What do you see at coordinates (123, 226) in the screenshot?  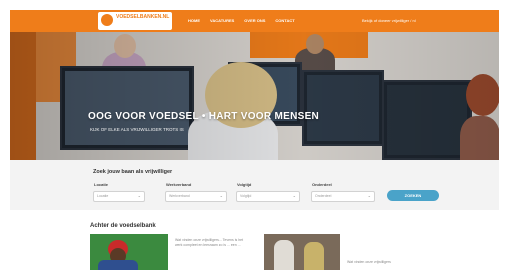 I see `section-title: Achter de voedselbank` at bounding box center [123, 226].